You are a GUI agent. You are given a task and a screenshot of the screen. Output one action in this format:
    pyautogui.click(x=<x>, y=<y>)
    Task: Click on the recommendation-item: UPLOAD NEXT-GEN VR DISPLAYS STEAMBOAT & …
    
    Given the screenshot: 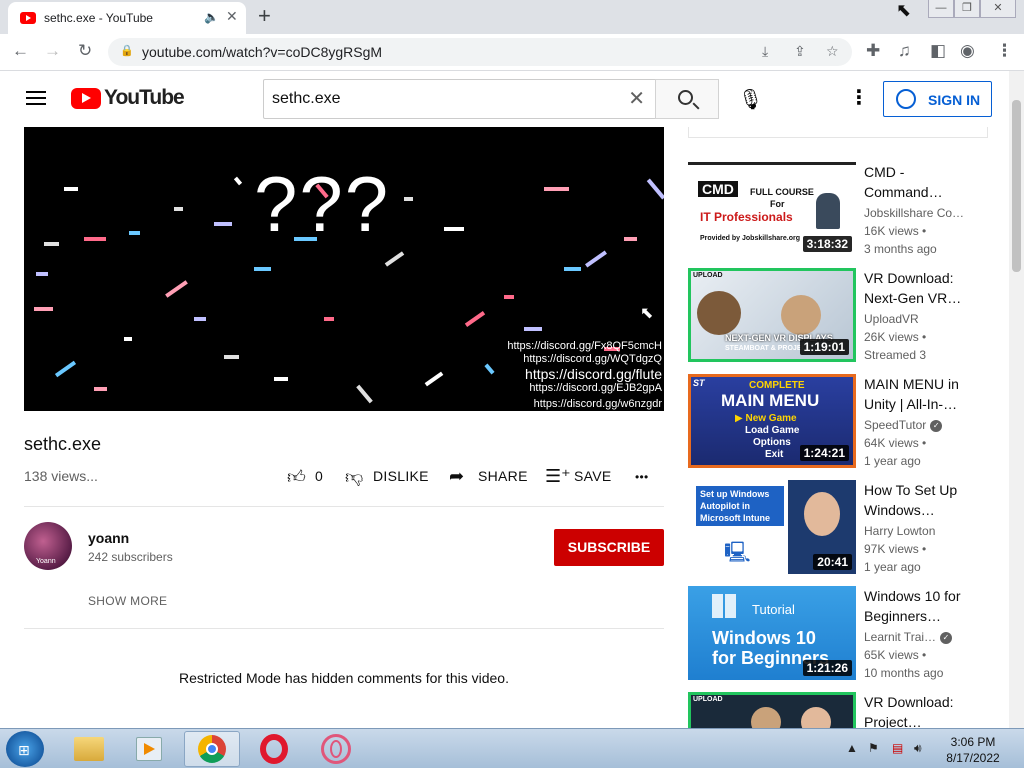 What is the action you would take?
    pyautogui.click(x=838, y=316)
    